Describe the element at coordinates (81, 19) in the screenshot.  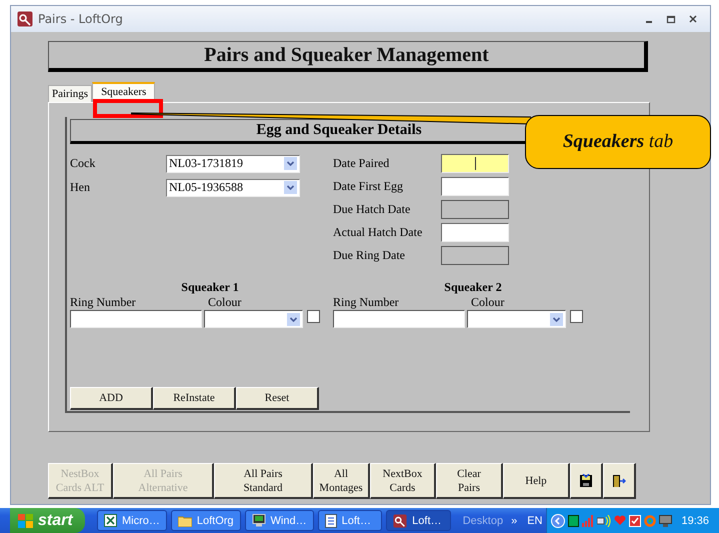
I see `window-title: Pairs - LoftOrg` at that location.